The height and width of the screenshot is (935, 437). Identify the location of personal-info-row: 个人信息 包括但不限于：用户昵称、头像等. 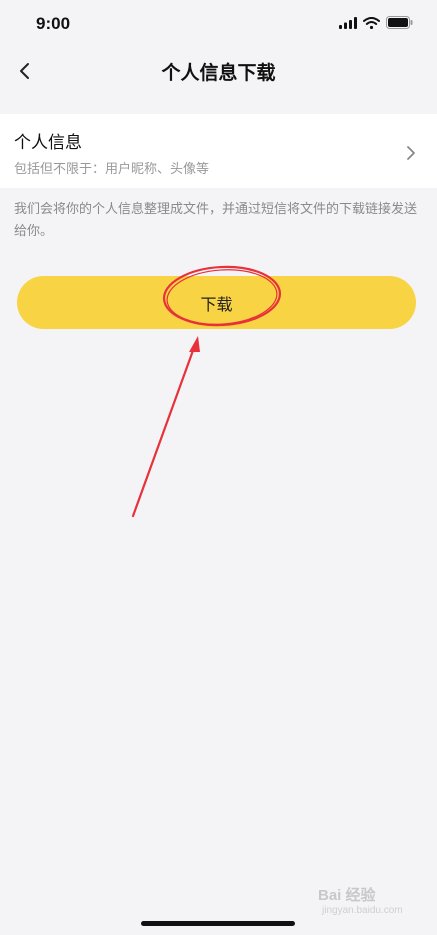
(218, 151).